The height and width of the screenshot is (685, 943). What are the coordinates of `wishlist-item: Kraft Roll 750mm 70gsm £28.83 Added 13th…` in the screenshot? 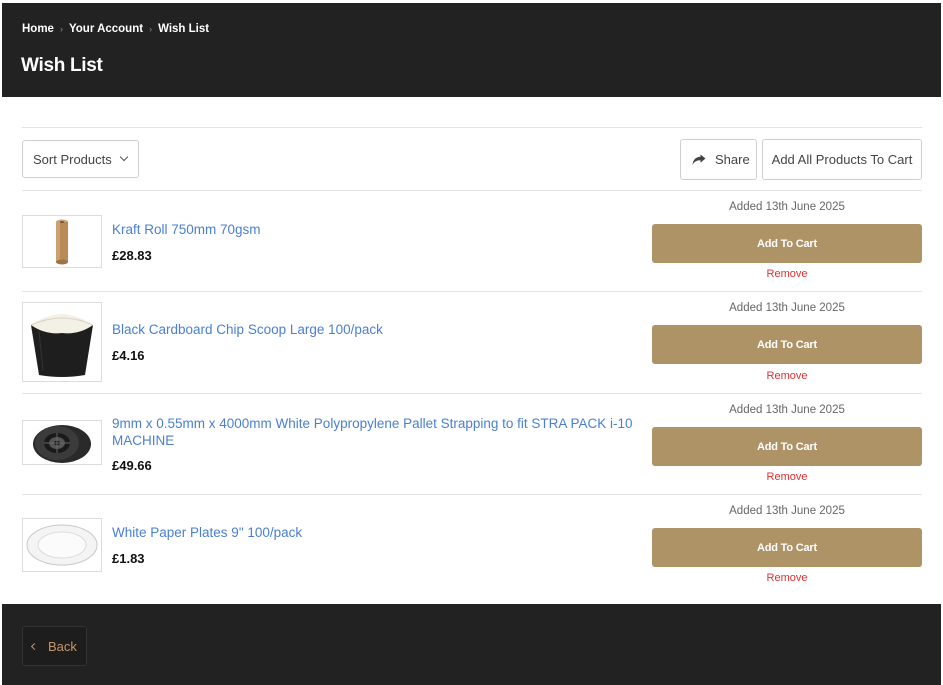 It's located at (472, 240).